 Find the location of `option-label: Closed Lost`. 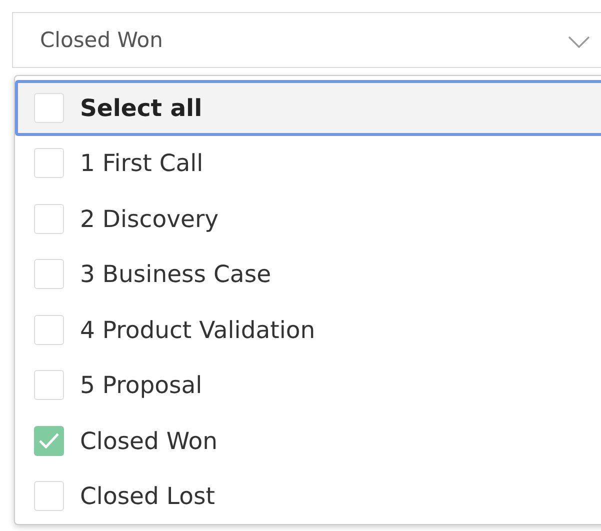

option-label: Closed Lost is located at coordinates (147, 496).